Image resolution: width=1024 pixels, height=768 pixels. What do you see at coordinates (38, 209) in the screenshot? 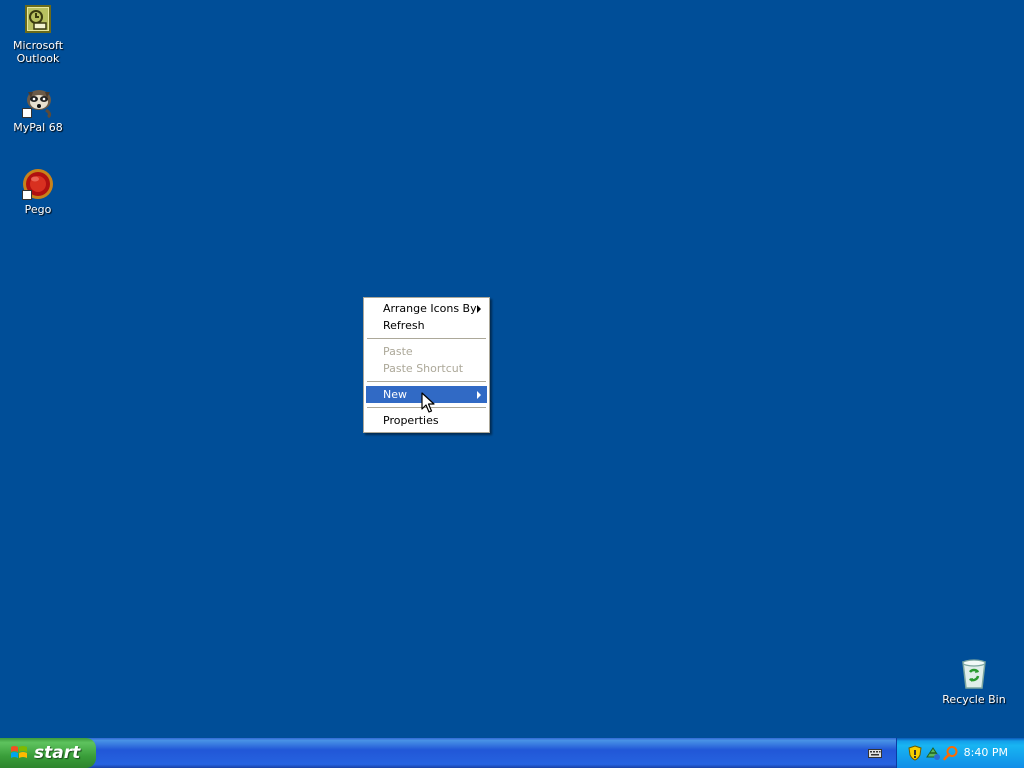
I see `desktop-icon-label: Pego` at bounding box center [38, 209].